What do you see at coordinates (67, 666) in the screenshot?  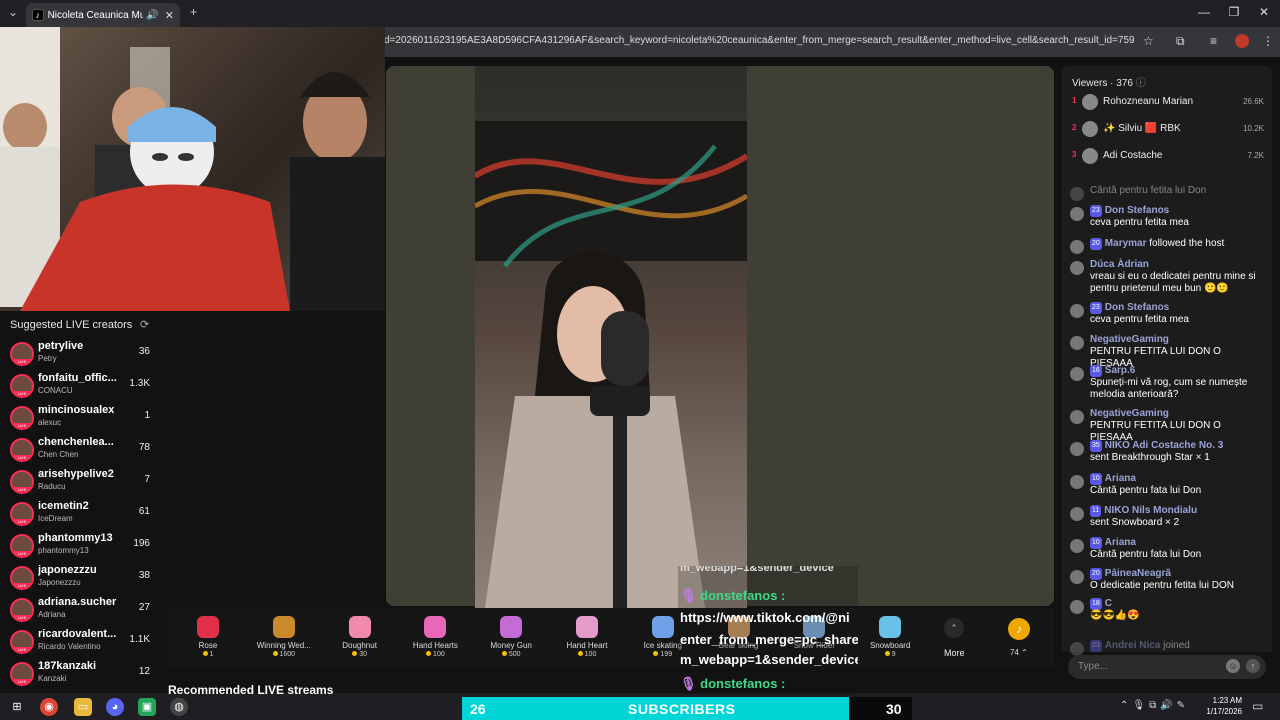 I see `creator-name: 187kanzaki` at bounding box center [67, 666].